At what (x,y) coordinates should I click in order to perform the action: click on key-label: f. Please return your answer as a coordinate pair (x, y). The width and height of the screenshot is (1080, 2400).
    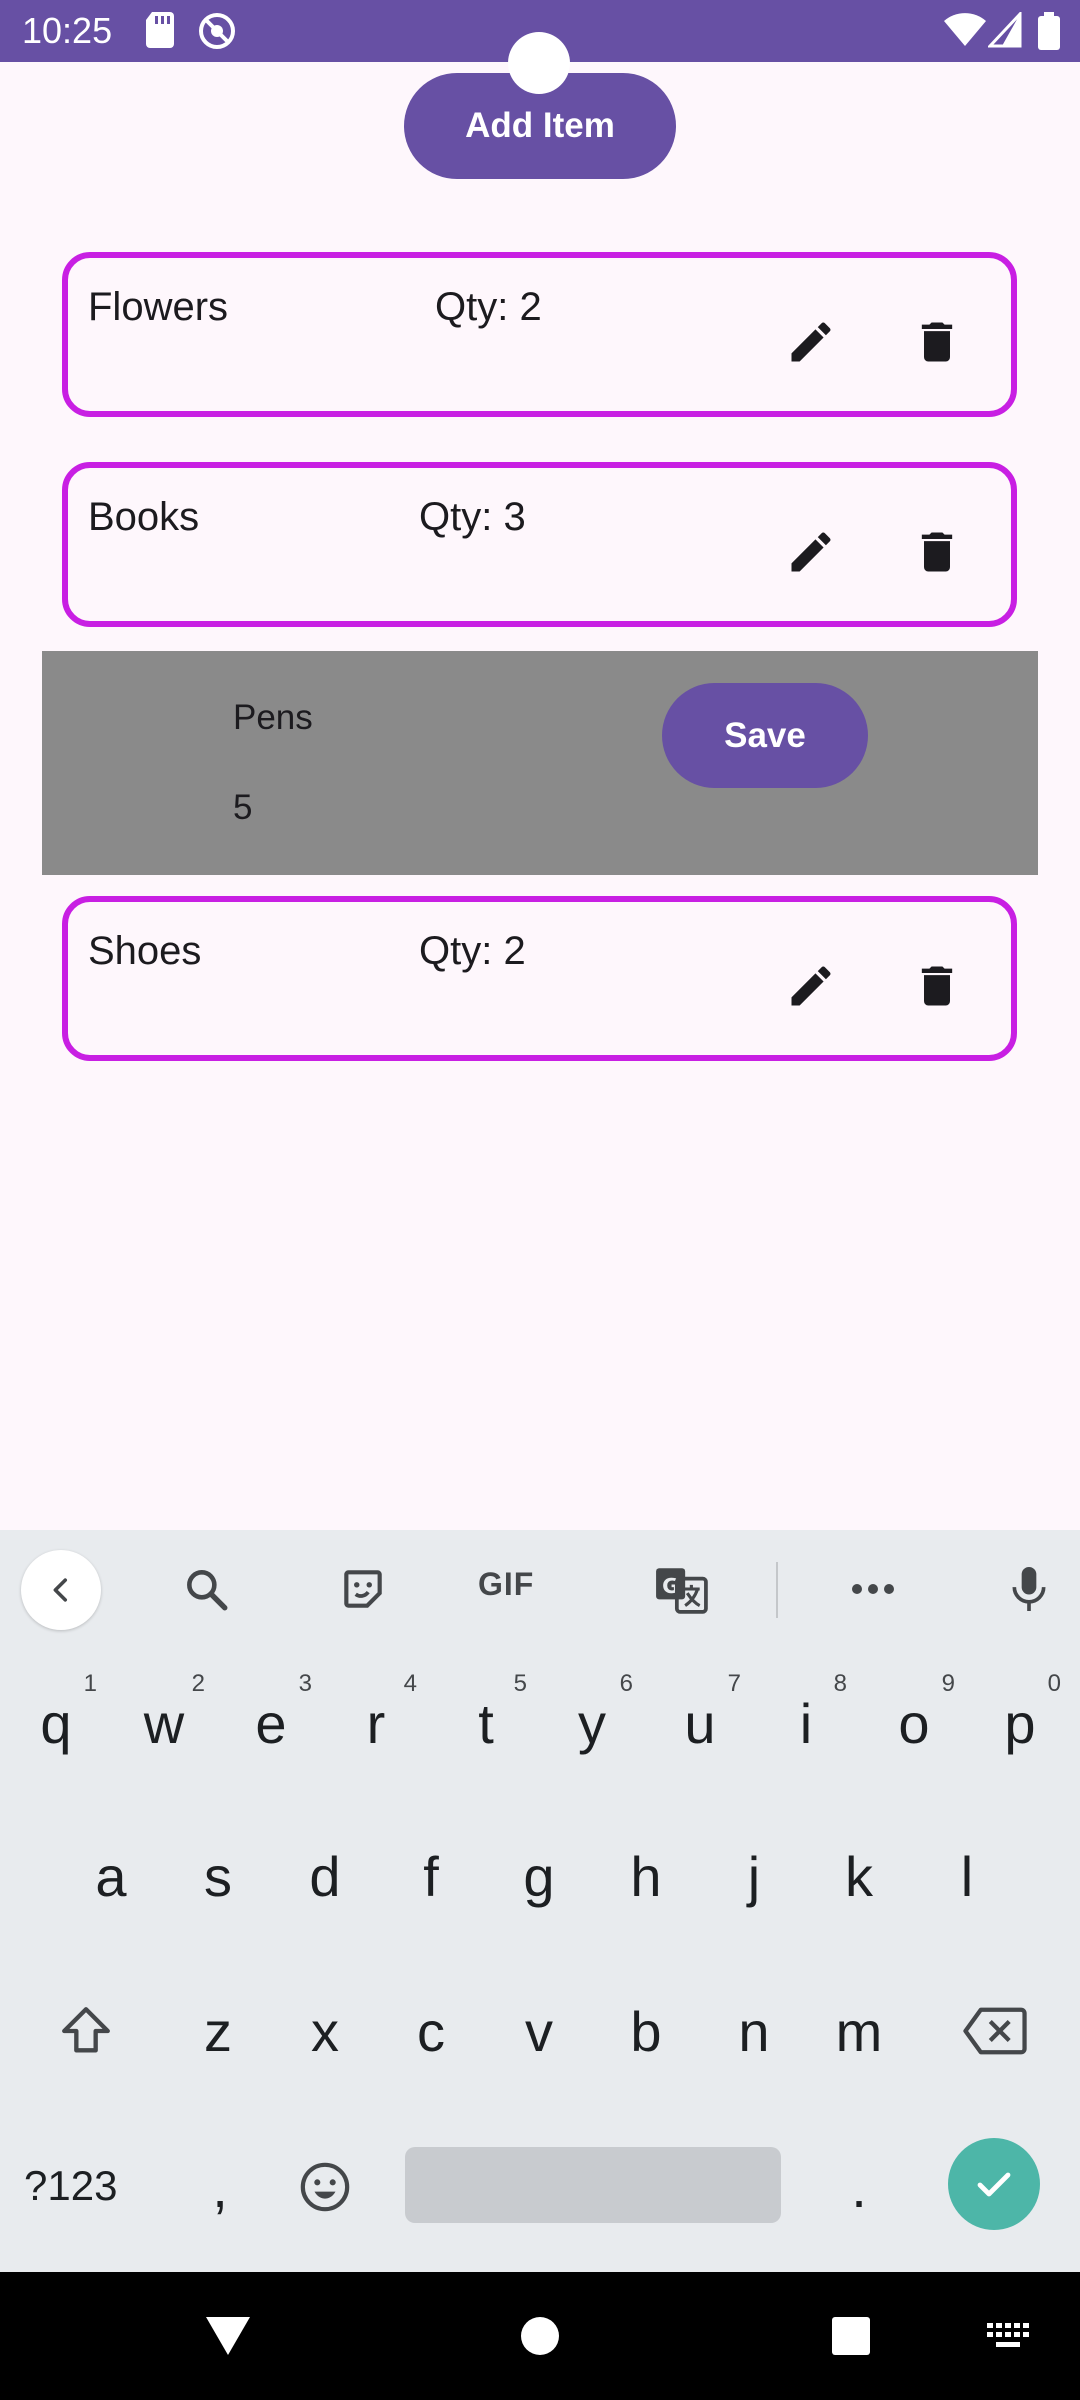
    Looking at the image, I should click on (431, 1876).